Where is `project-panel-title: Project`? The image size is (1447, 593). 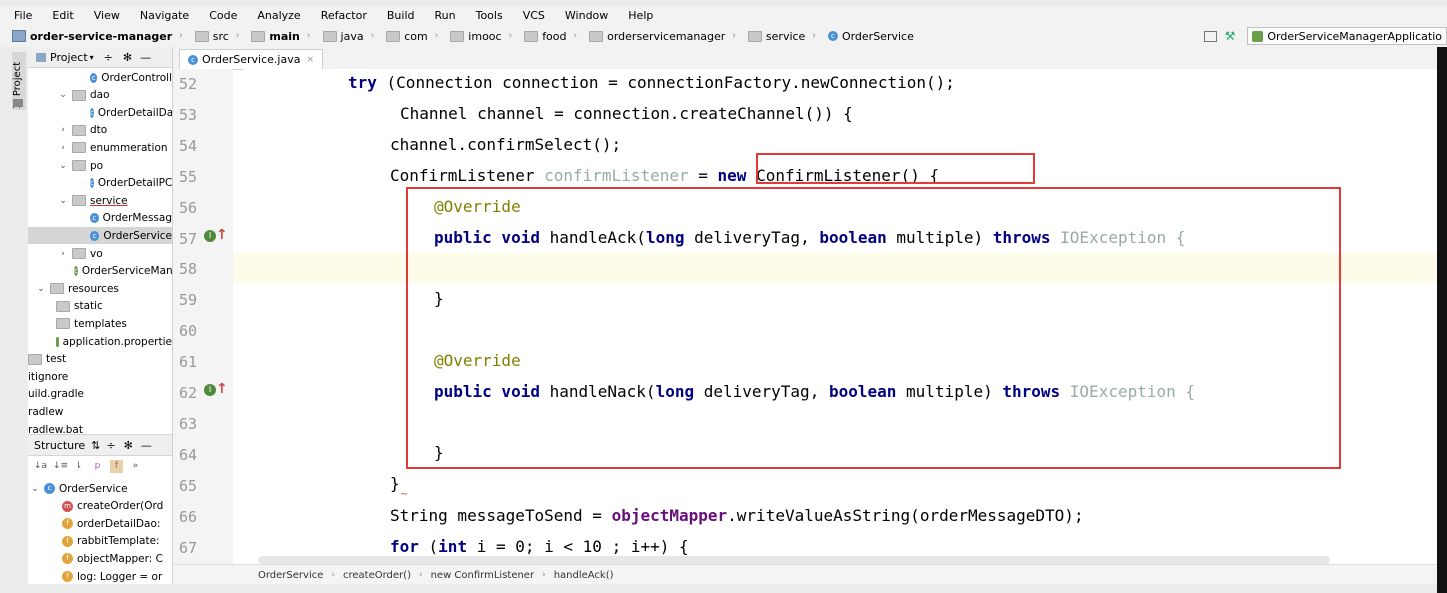 project-panel-title: Project is located at coordinates (69, 57).